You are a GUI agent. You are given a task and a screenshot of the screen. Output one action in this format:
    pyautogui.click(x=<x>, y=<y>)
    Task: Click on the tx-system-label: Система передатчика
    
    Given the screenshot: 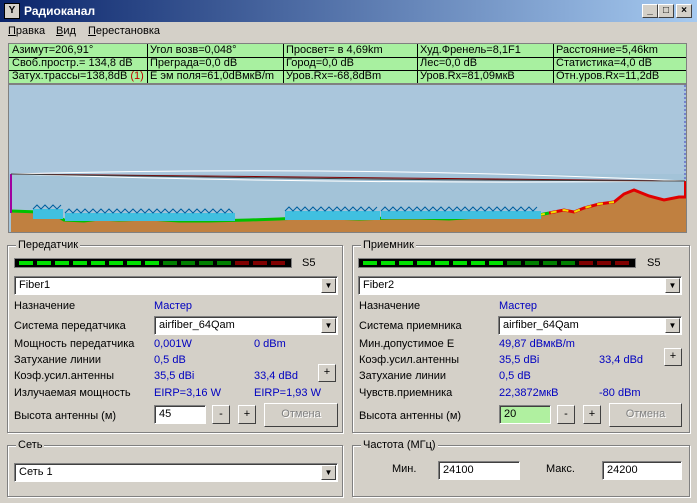 What is the action you would take?
    pyautogui.click(x=70, y=326)
    